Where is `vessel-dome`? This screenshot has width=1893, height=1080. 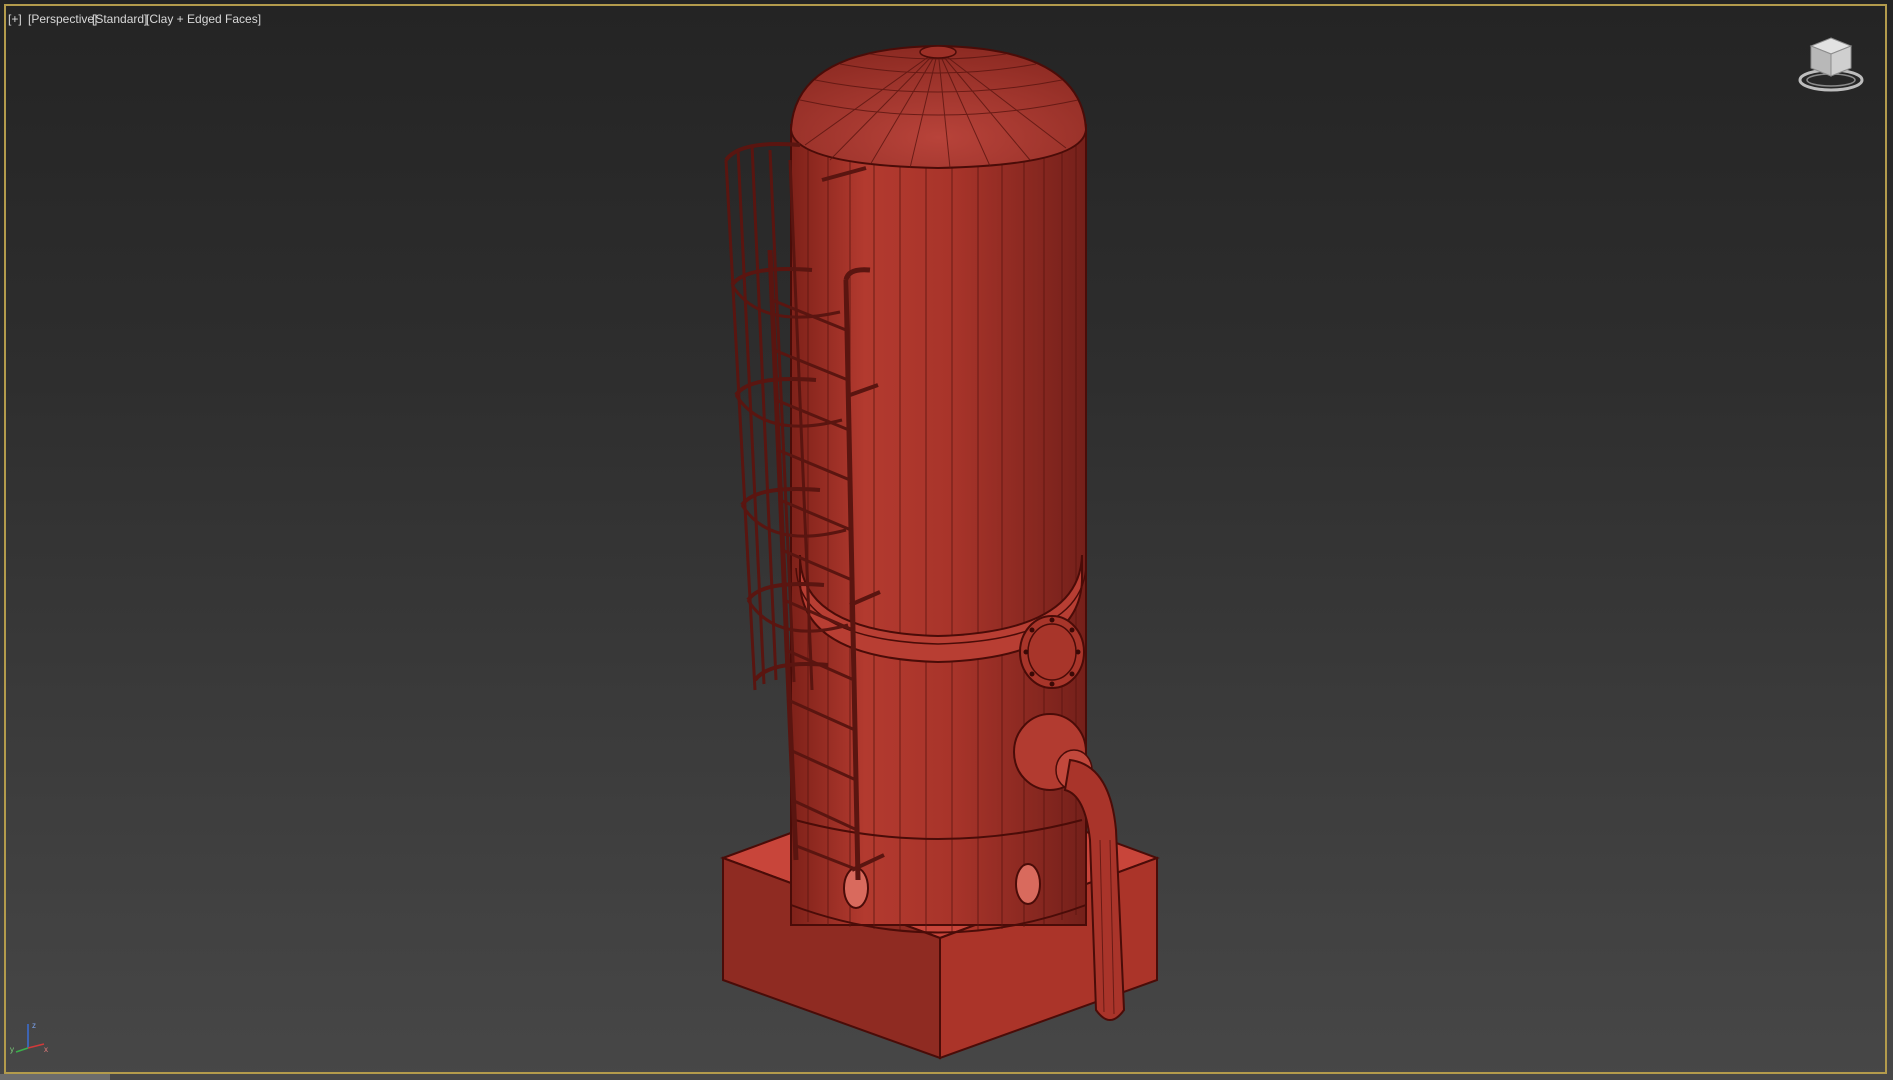 vessel-dome is located at coordinates (938, 107).